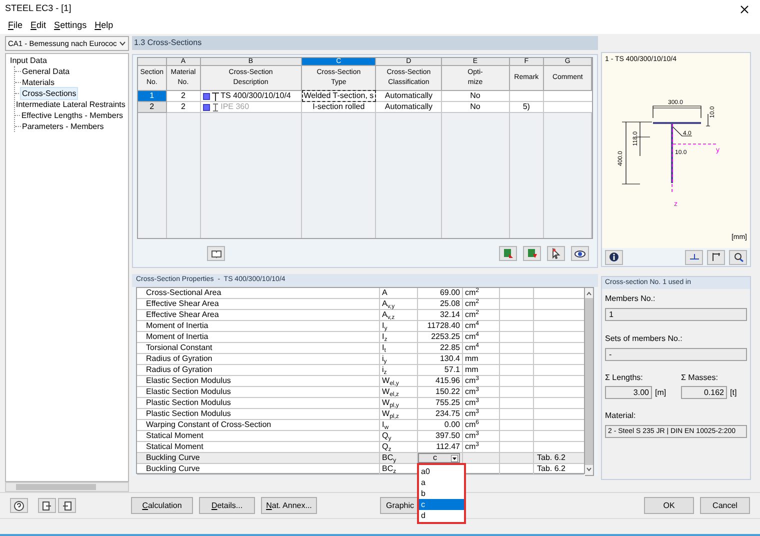 Image resolution: width=760 pixels, height=536 pixels. Describe the element at coordinates (38, 26) in the screenshot. I see `menu-item: Edit` at that location.